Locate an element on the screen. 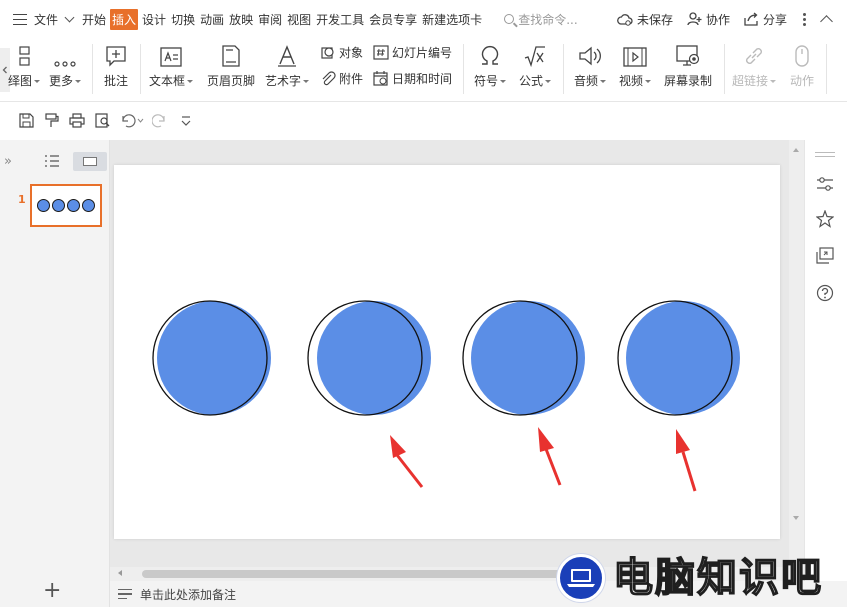  screen-record-button: 屏幕录制 is located at coordinates (688, 70).